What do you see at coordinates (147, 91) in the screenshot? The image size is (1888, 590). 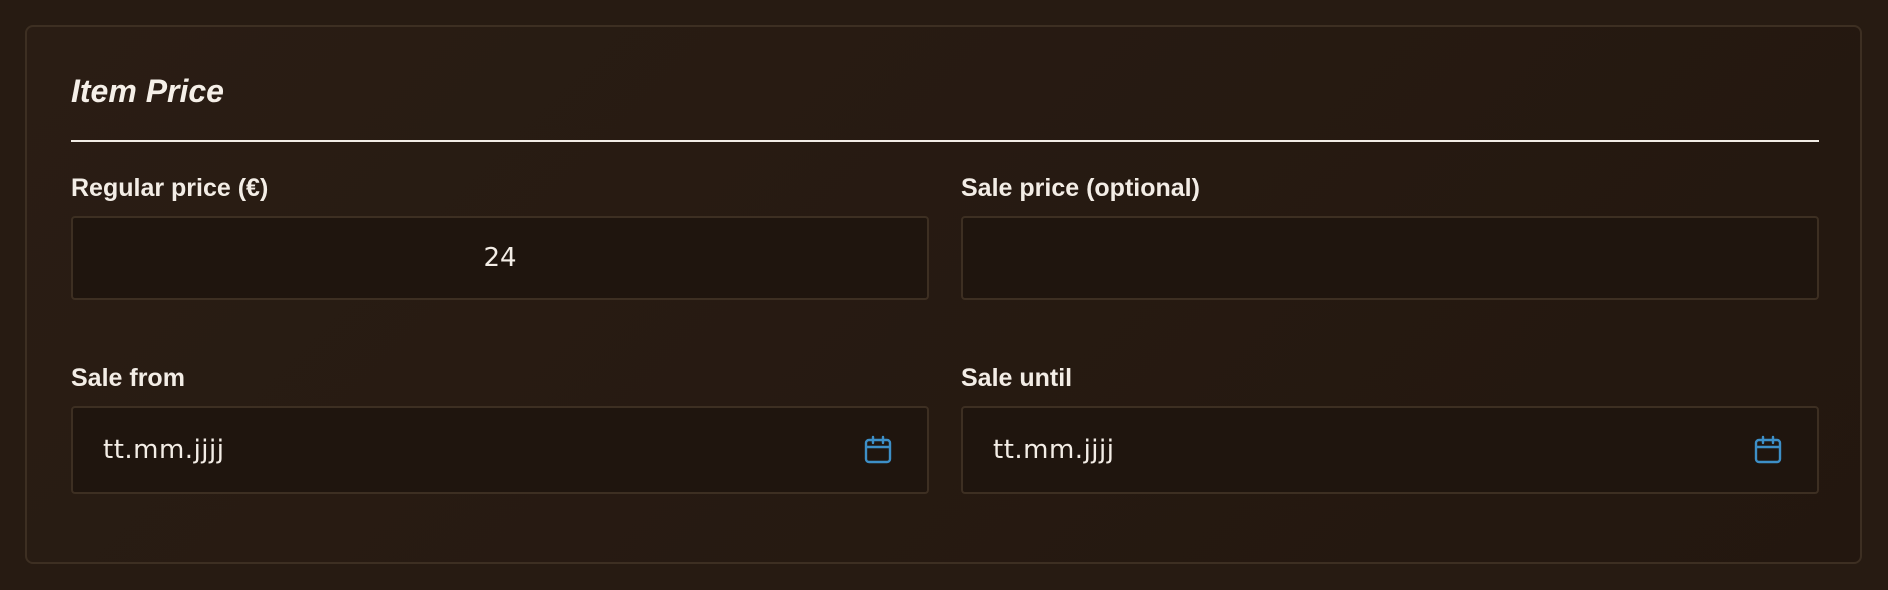 I see `card-title: Item Price` at bounding box center [147, 91].